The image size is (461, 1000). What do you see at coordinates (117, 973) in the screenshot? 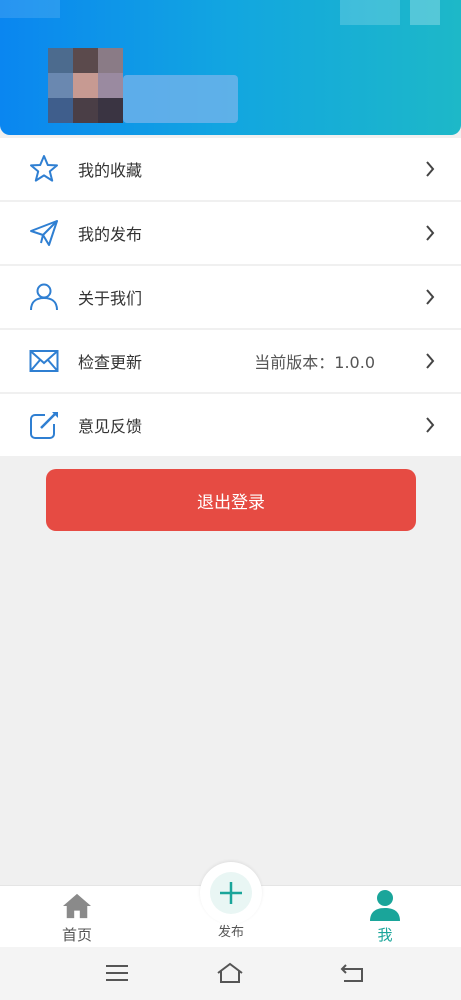
I see `menu-icon` at bounding box center [117, 973].